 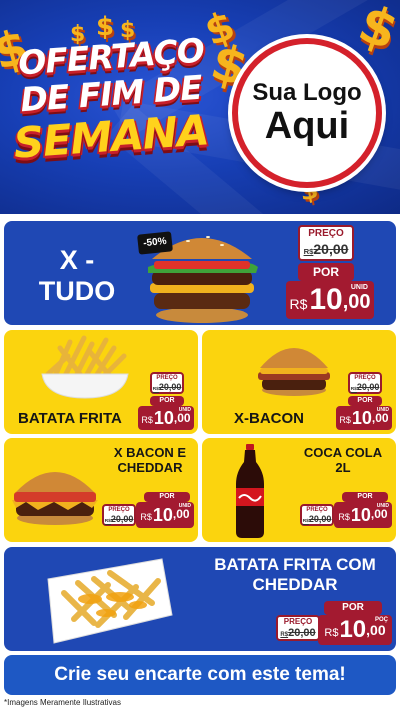 What do you see at coordinates (110, 601) in the screenshot?
I see `cheese-fries-icon` at bounding box center [110, 601].